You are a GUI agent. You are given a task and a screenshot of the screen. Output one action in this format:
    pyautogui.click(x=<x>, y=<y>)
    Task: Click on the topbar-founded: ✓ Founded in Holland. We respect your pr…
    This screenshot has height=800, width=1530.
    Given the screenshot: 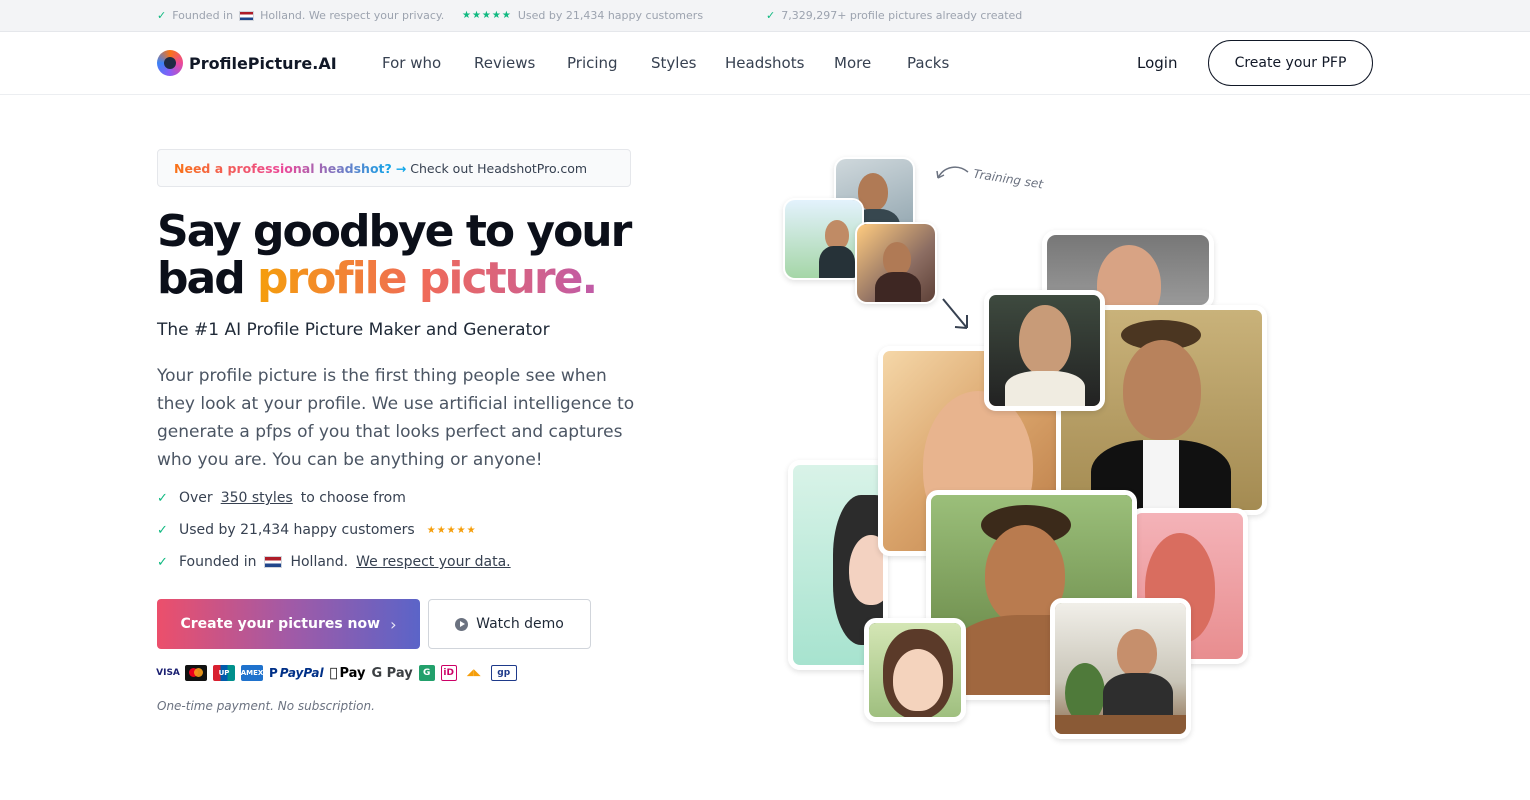 What is the action you would take?
    pyautogui.click(x=300, y=15)
    